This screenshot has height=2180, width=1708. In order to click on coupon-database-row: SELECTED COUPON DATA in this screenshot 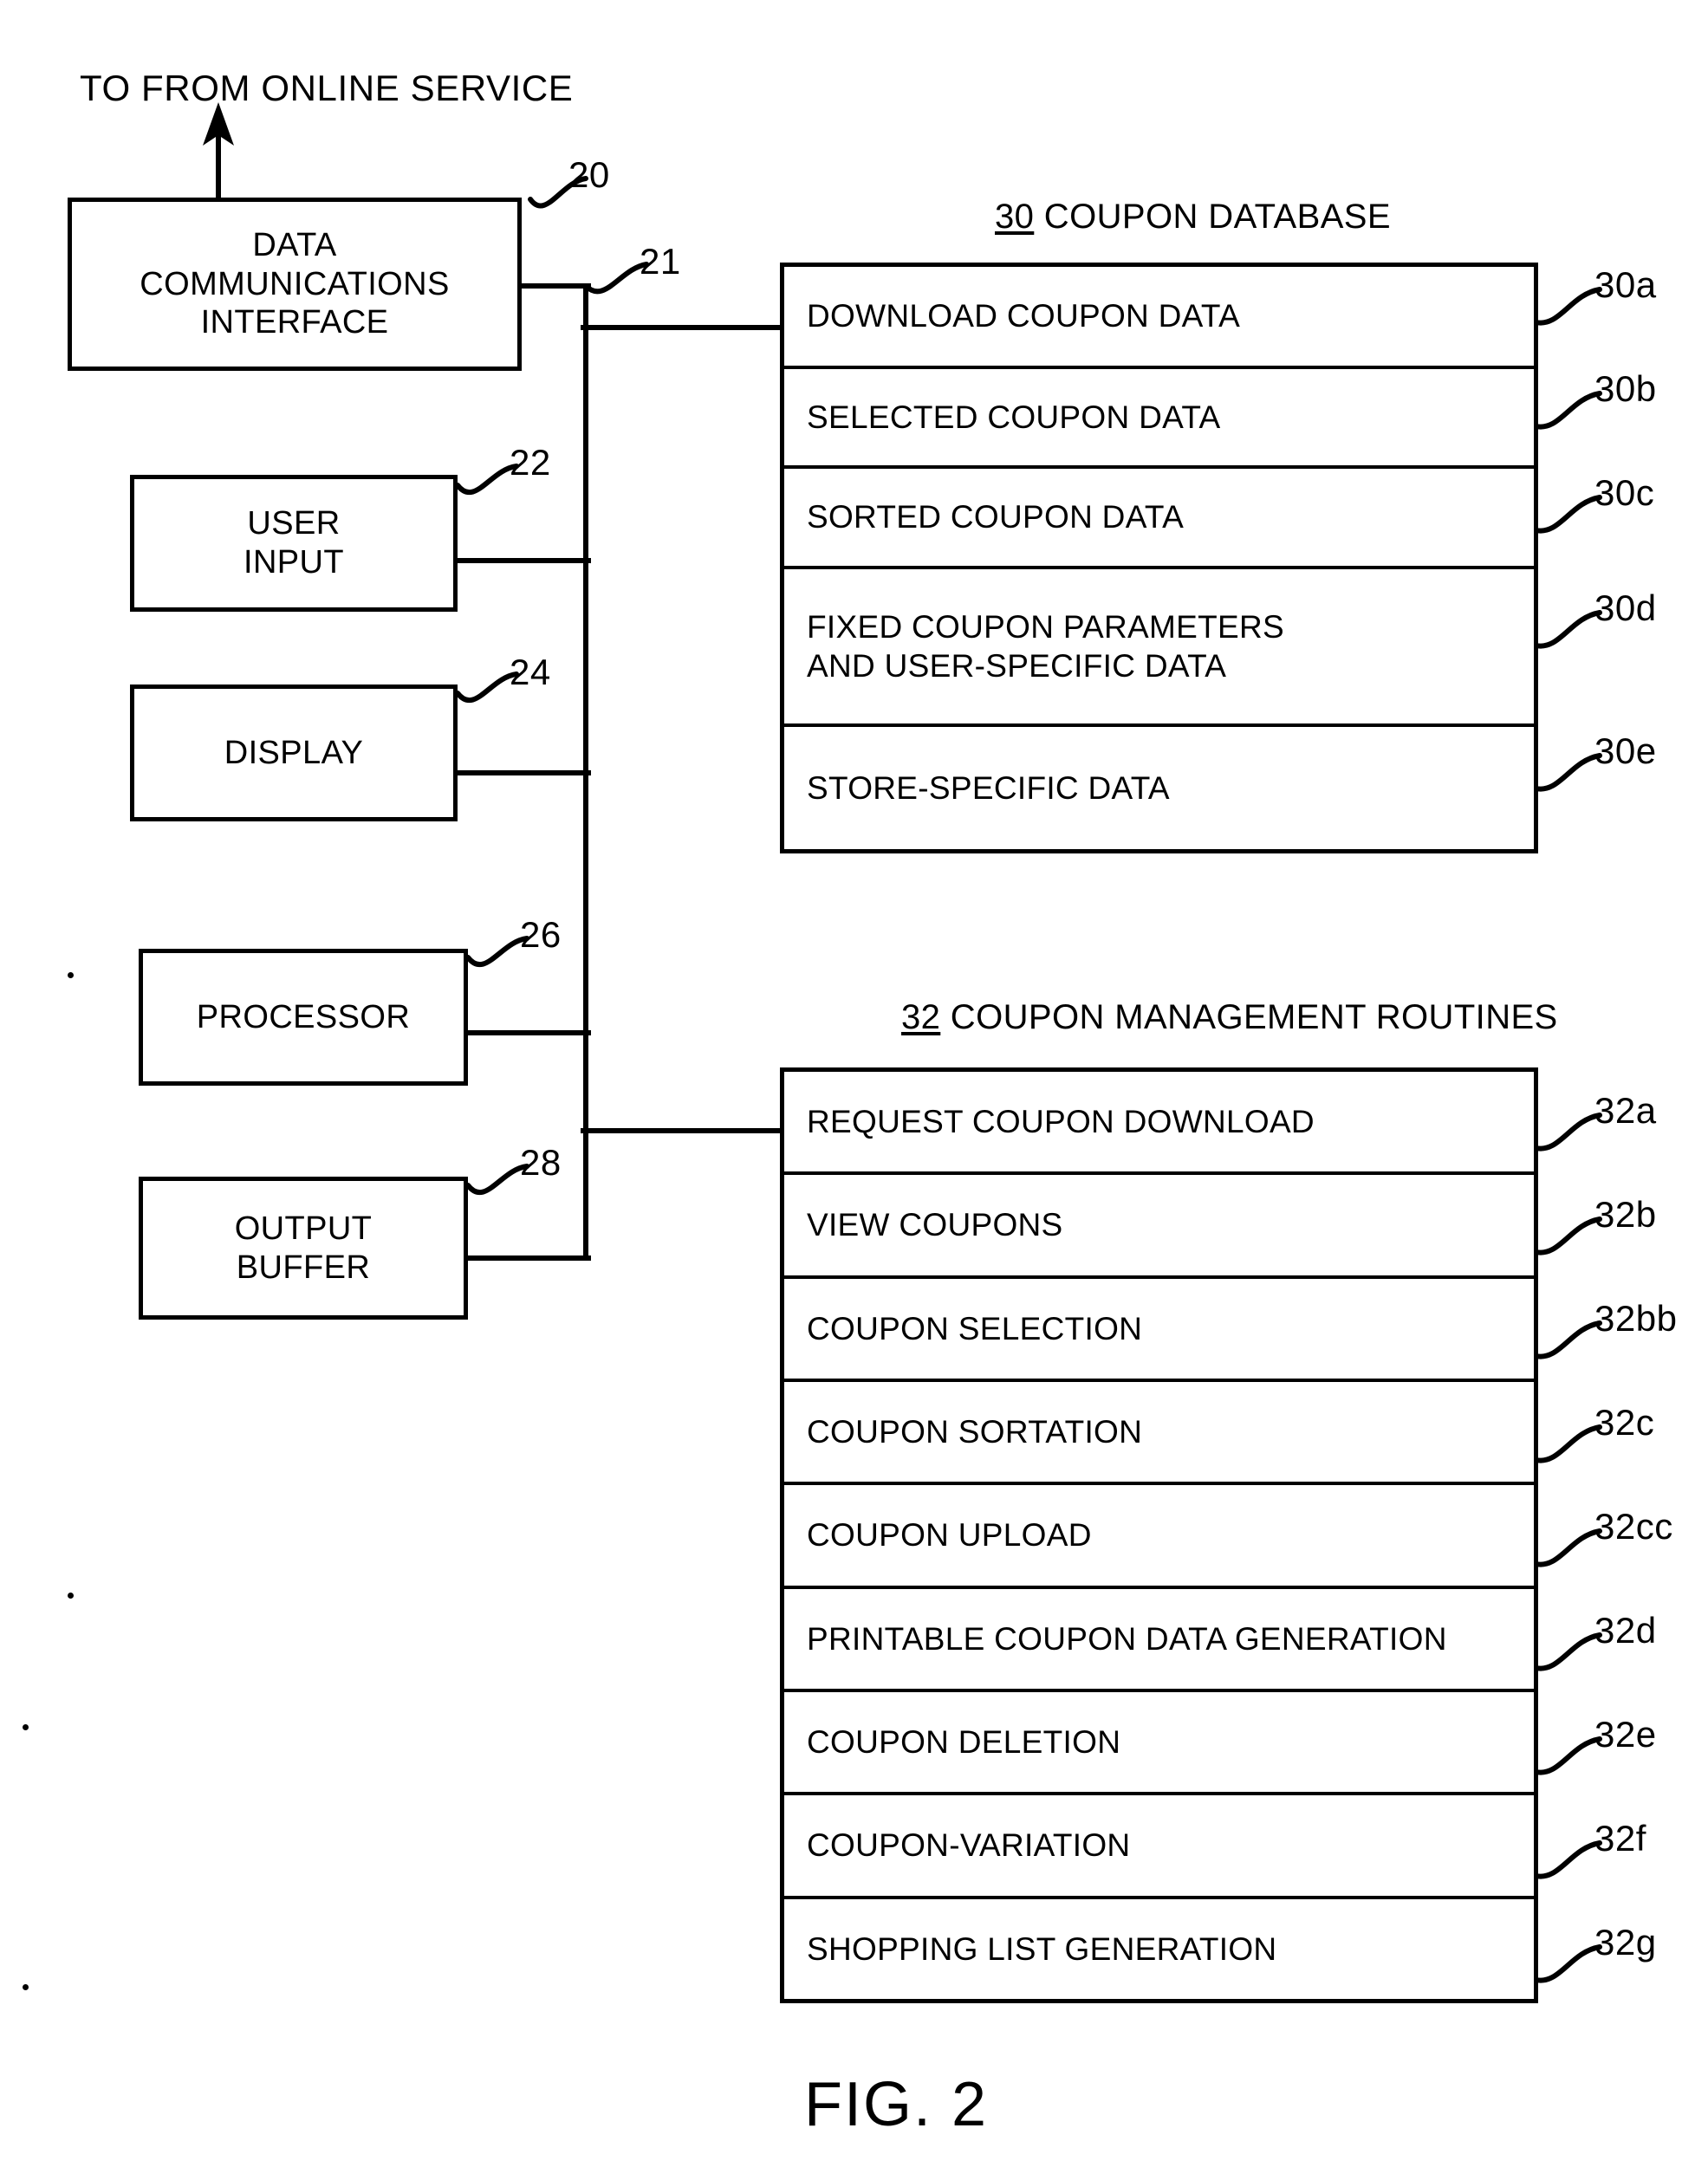, I will do `click(1159, 419)`.